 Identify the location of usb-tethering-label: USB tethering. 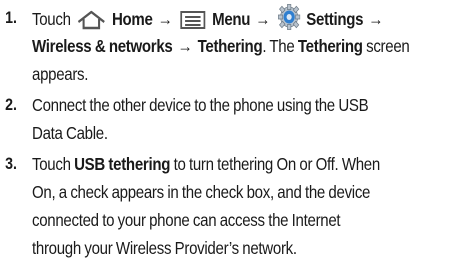
(122, 164).